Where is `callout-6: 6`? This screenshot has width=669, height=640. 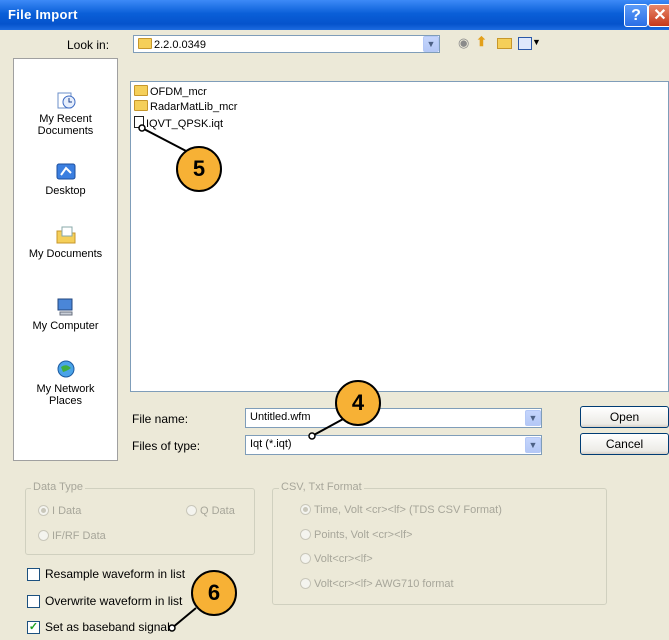
callout-6: 6 is located at coordinates (214, 593).